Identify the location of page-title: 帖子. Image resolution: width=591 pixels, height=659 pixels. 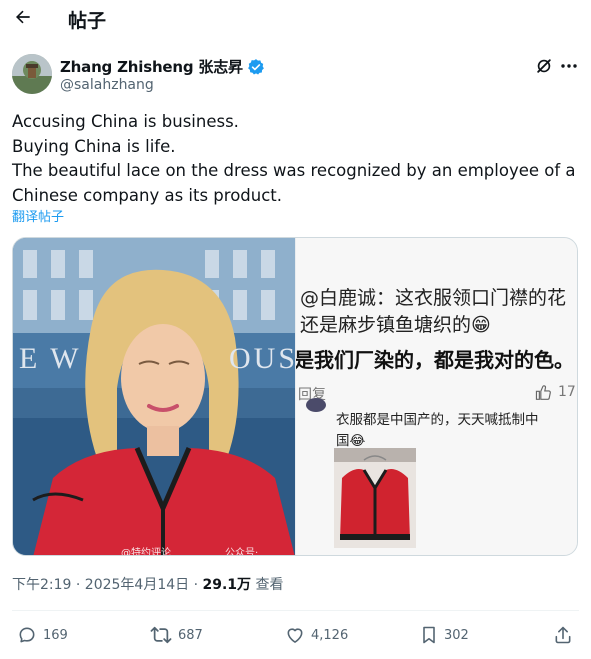
(87, 21).